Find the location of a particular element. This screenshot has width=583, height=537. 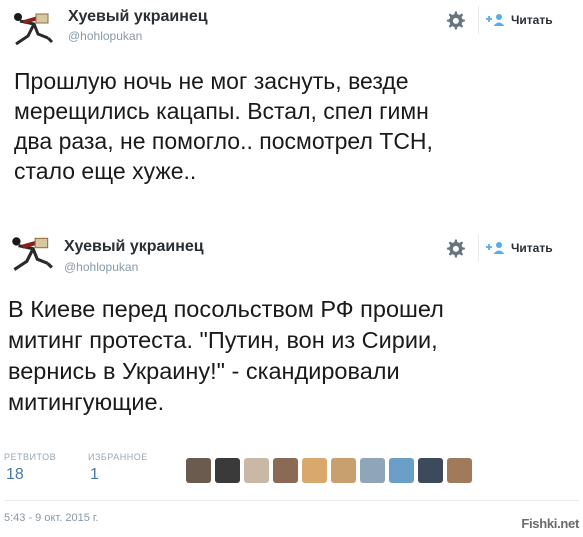

tweet-text-line: В Киеве перед посольством РФ прошел is located at coordinates (226, 309).